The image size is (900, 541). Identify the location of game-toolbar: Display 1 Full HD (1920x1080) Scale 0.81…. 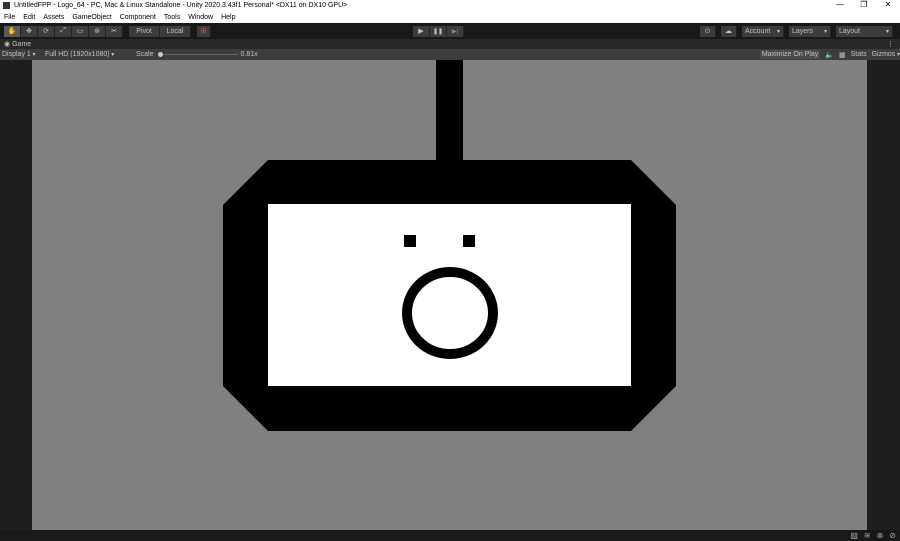
(450, 54).